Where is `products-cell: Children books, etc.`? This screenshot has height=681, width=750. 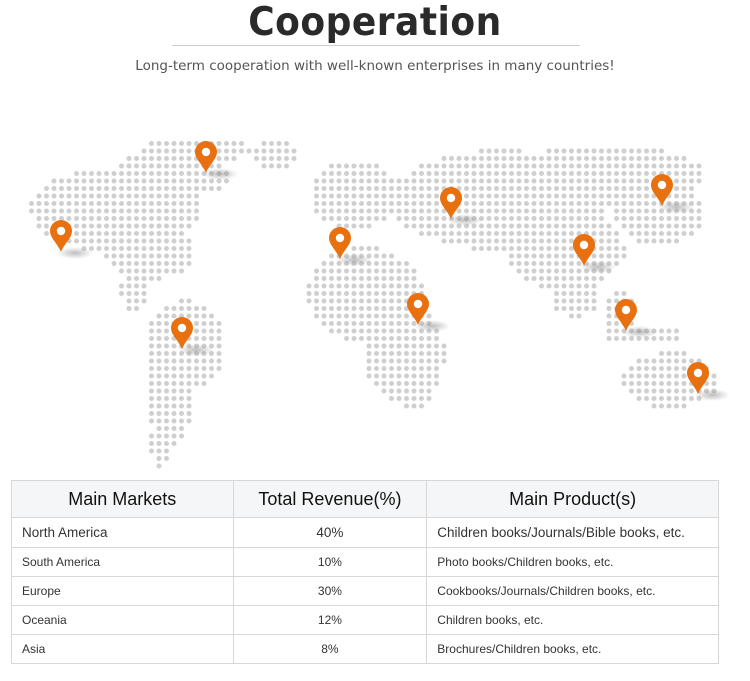 products-cell: Children books, etc. is located at coordinates (572, 620).